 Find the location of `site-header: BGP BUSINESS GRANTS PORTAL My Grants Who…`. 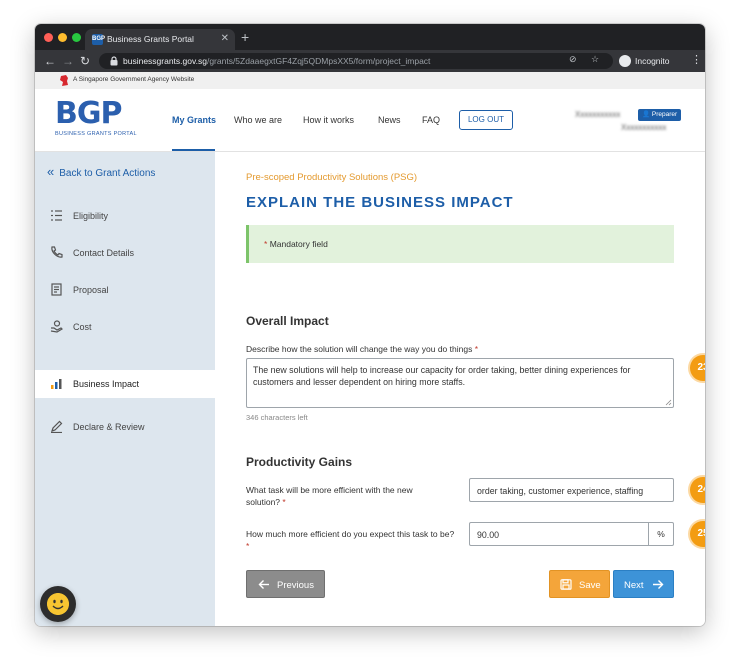

site-header: BGP BUSINESS GRANTS PORTAL My Grants Who… is located at coordinates (370, 120).